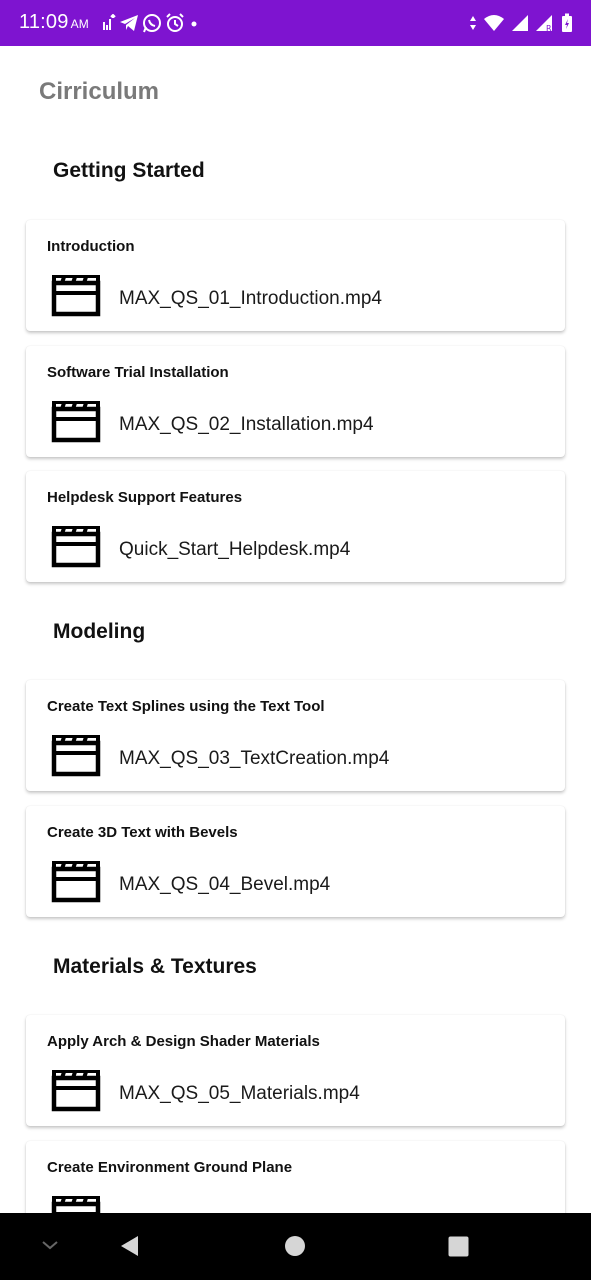  I want to click on notification-icons, so click(151, 23).